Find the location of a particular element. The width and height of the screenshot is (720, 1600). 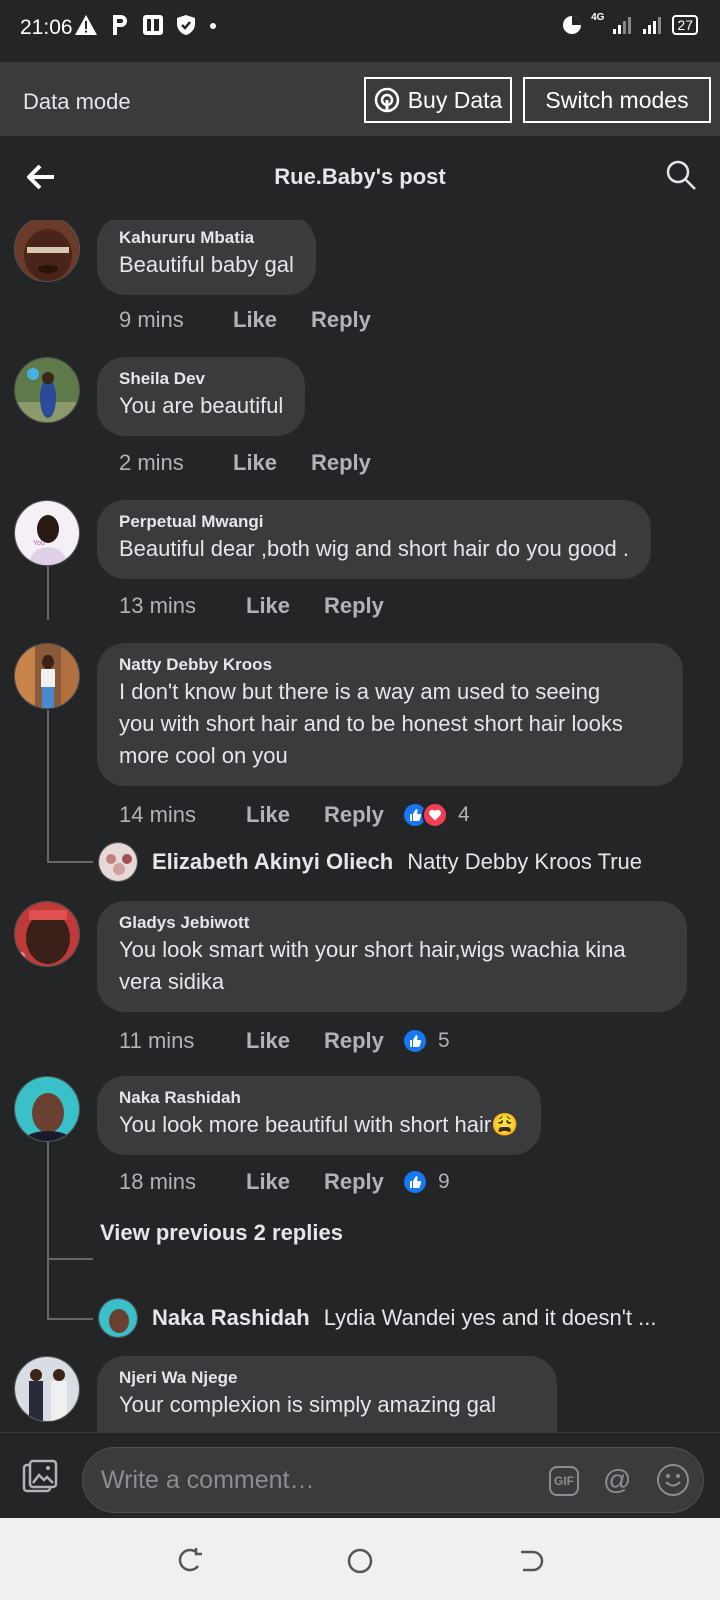

search-icon is located at coordinates (681, 175).